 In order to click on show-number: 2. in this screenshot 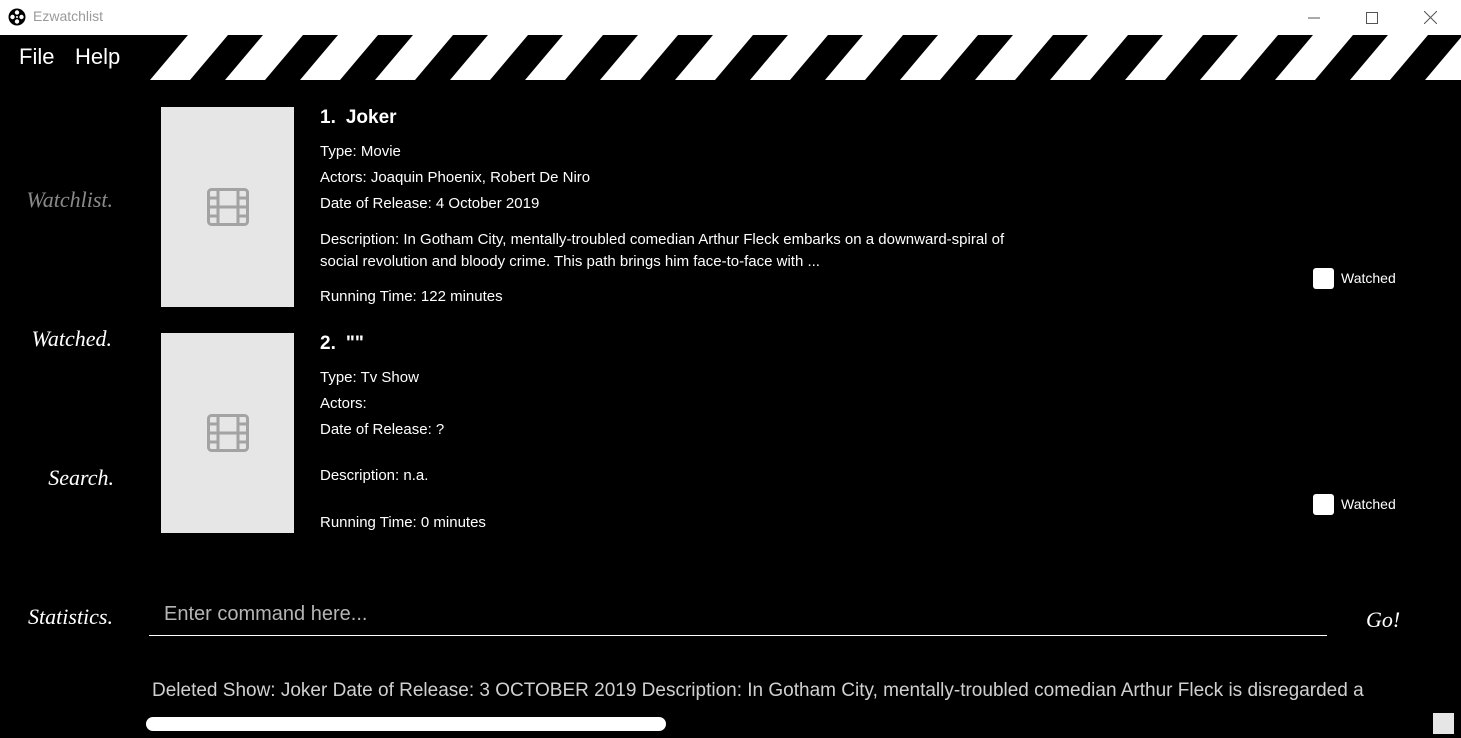, I will do `click(328, 343)`.